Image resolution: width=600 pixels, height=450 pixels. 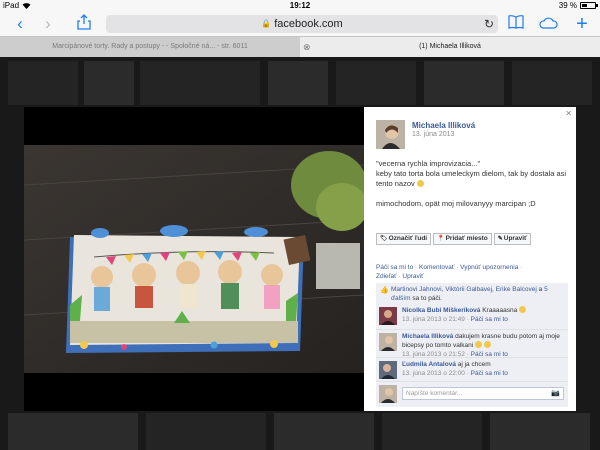 I want to click on photo-actions: 🏷Označiť ľudí 📍Pridať miesto ✎Upraviť, so click(x=454, y=239).